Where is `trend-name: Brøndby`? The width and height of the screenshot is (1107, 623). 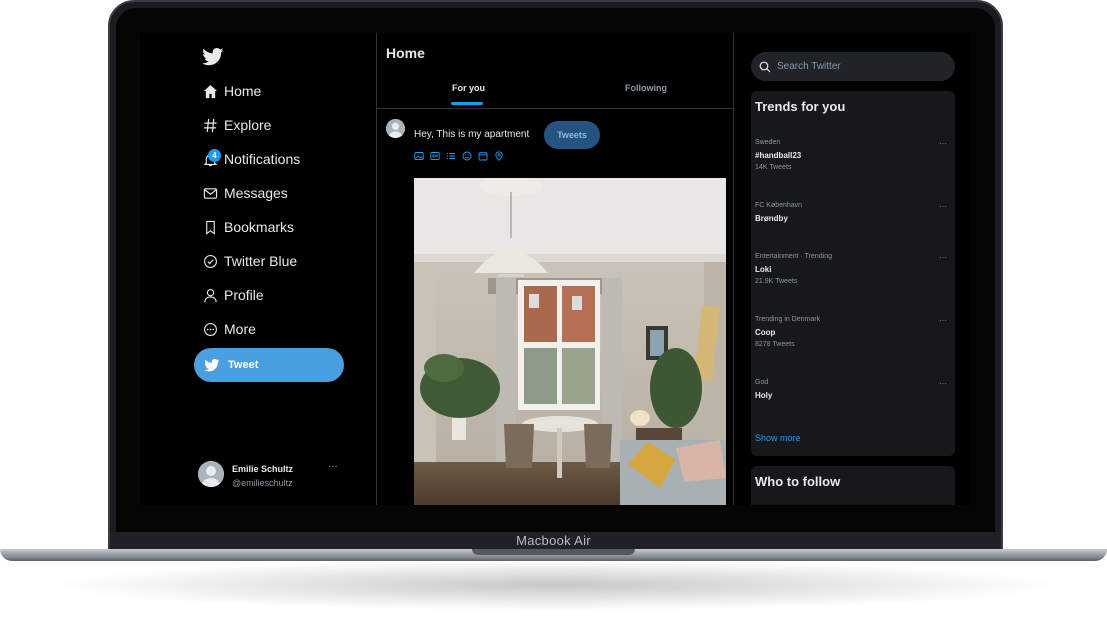 trend-name: Brøndby is located at coordinates (771, 218).